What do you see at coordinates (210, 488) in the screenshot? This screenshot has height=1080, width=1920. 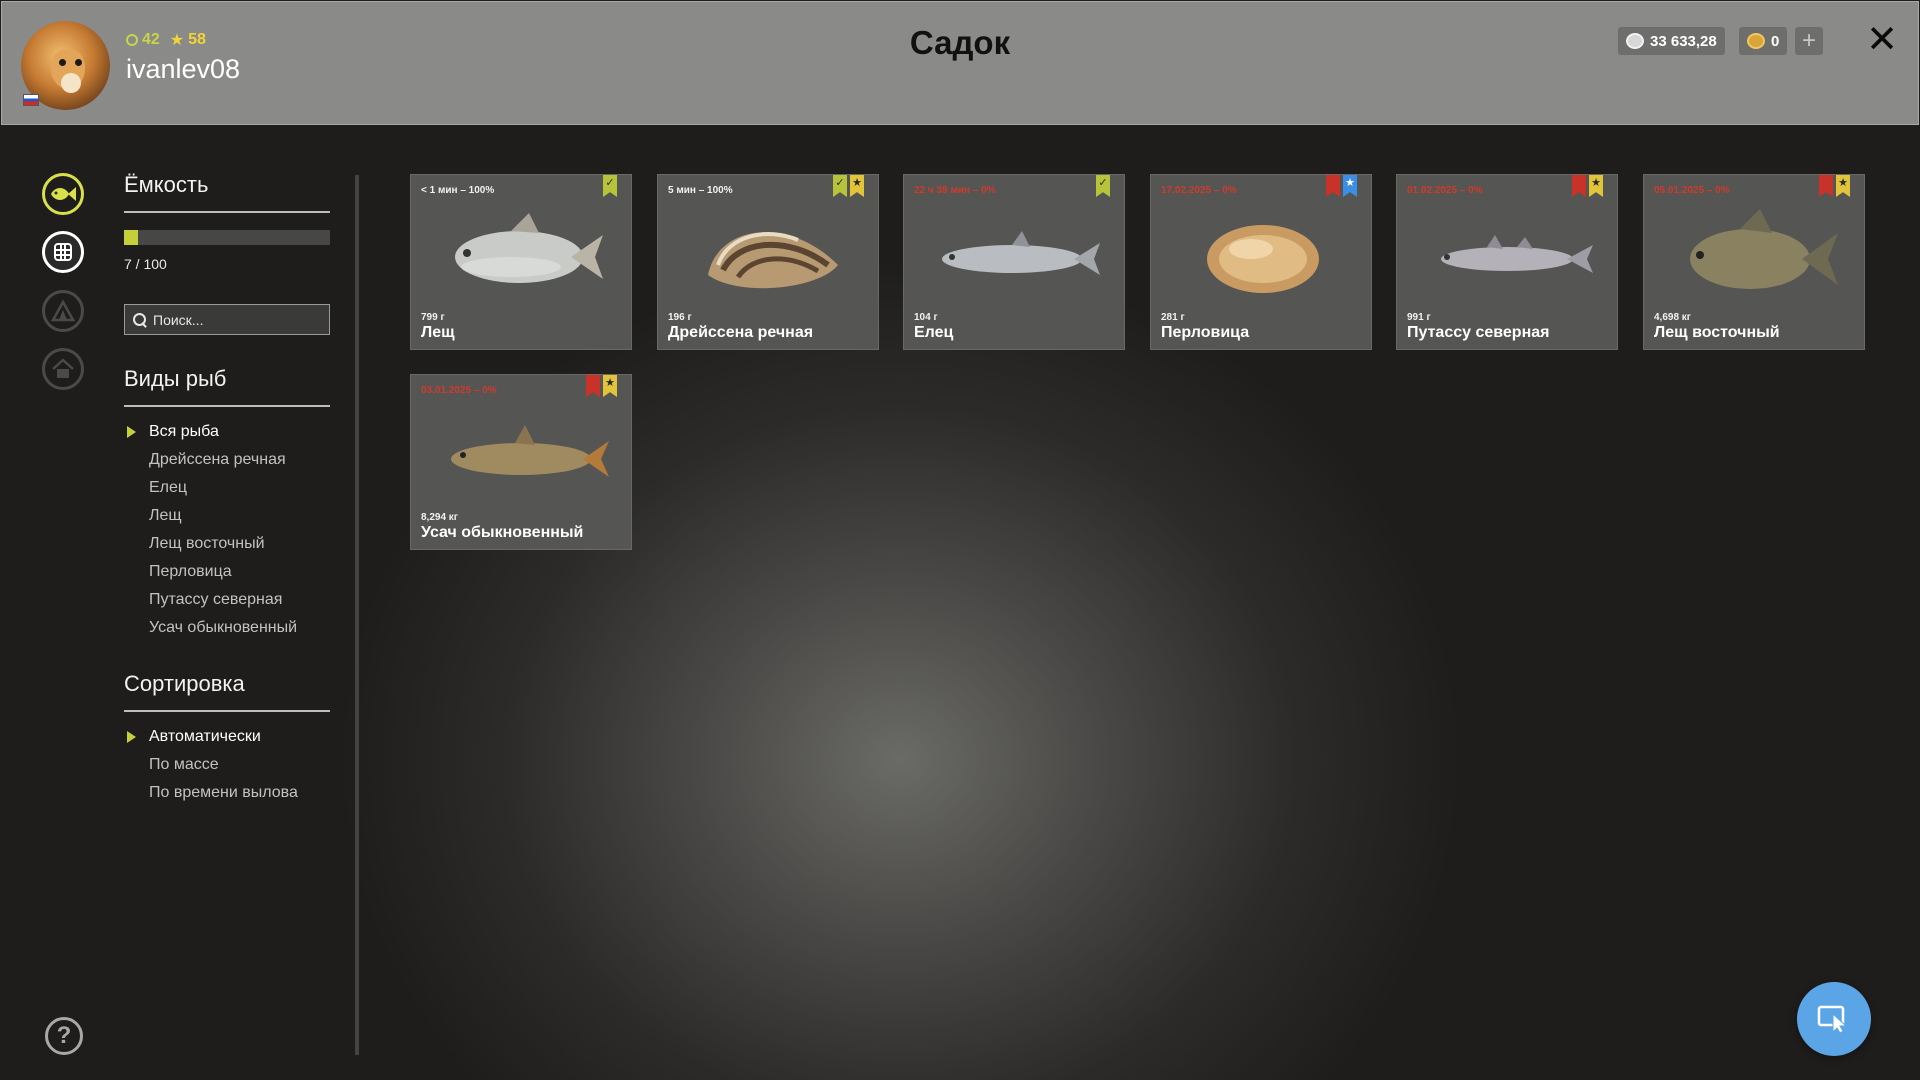 I see `species-filter-item: Елец` at bounding box center [210, 488].